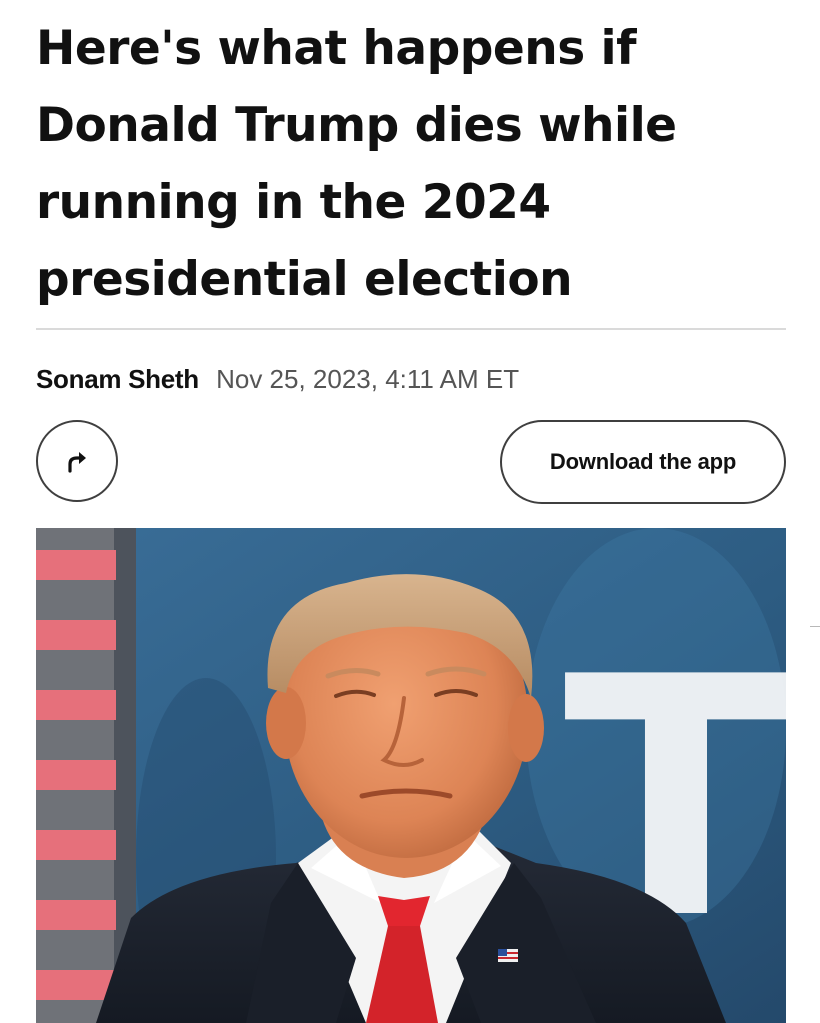 This screenshot has width=820, height=1023. Describe the element at coordinates (643, 462) in the screenshot. I see `download-app-button: Download the app` at that location.